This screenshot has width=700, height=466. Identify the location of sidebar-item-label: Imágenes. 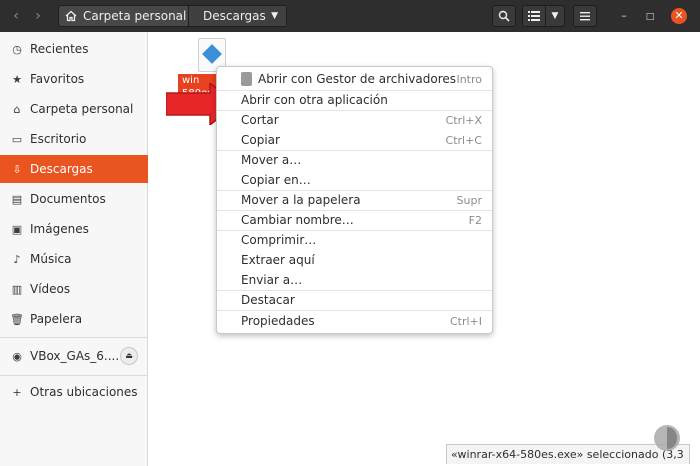
(59, 229).